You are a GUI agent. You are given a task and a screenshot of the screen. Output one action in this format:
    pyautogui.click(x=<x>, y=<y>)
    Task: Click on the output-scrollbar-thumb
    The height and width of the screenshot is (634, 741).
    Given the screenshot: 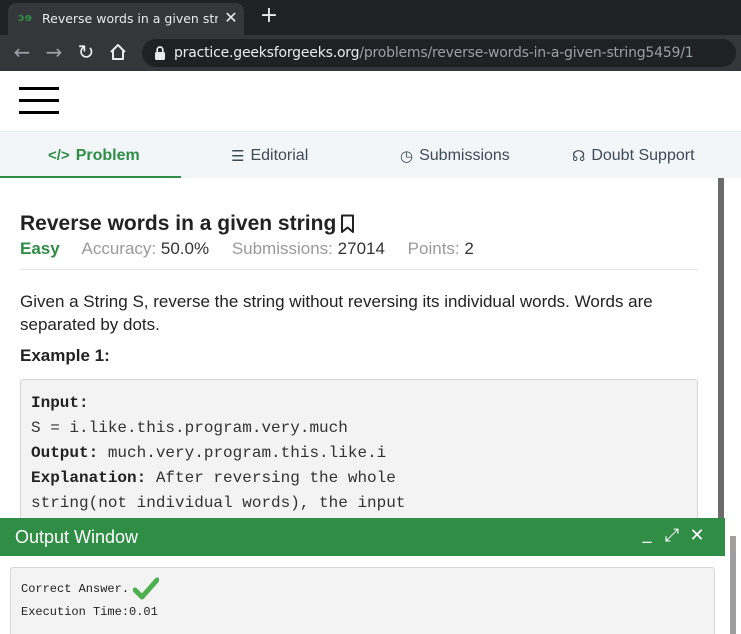 What is the action you would take?
    pyautogui.click(x=733, y=585)
    